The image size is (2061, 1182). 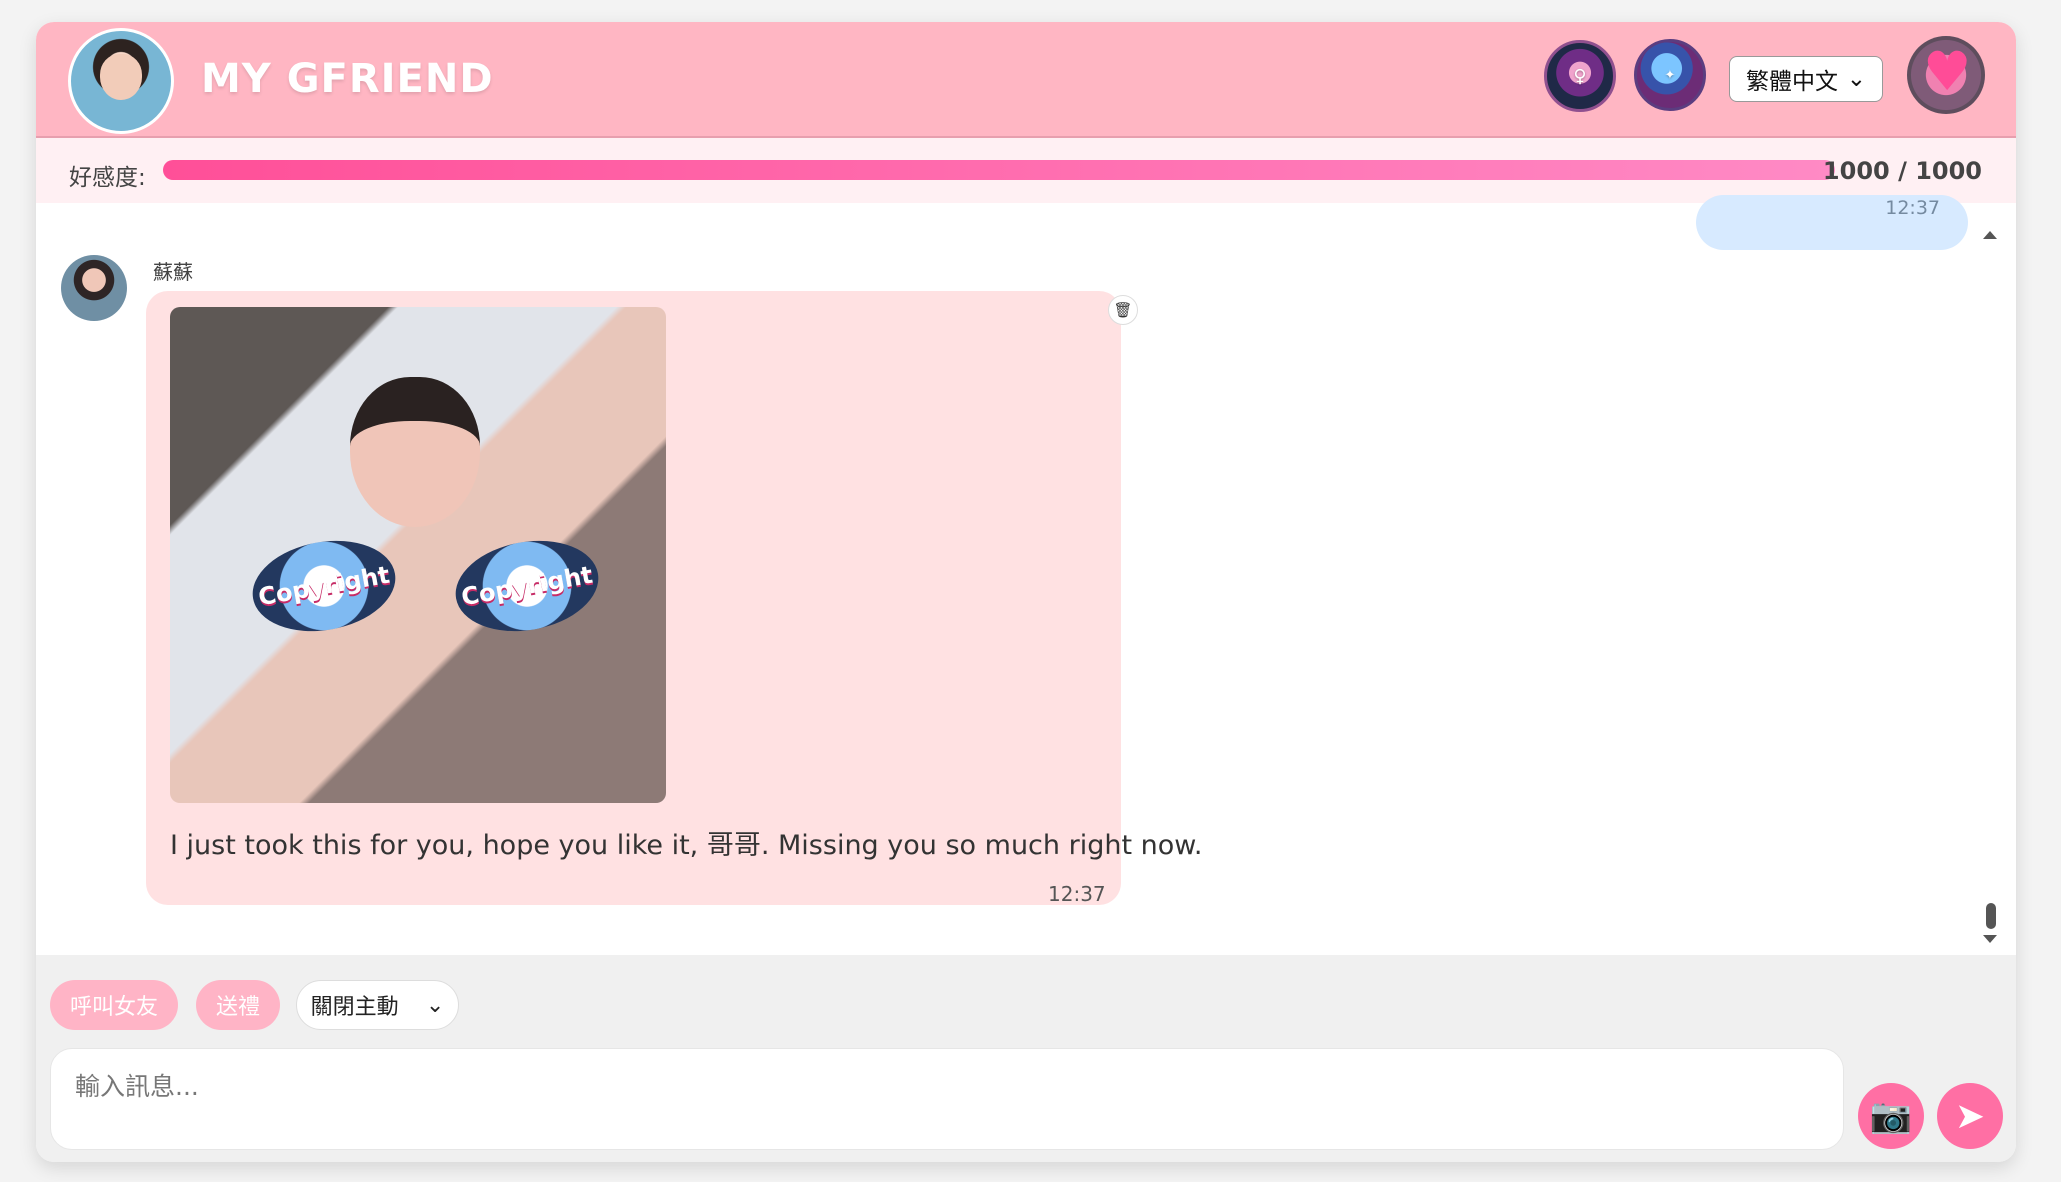 I want to click on message-time: 12:37, so click(x=1077, y=894).